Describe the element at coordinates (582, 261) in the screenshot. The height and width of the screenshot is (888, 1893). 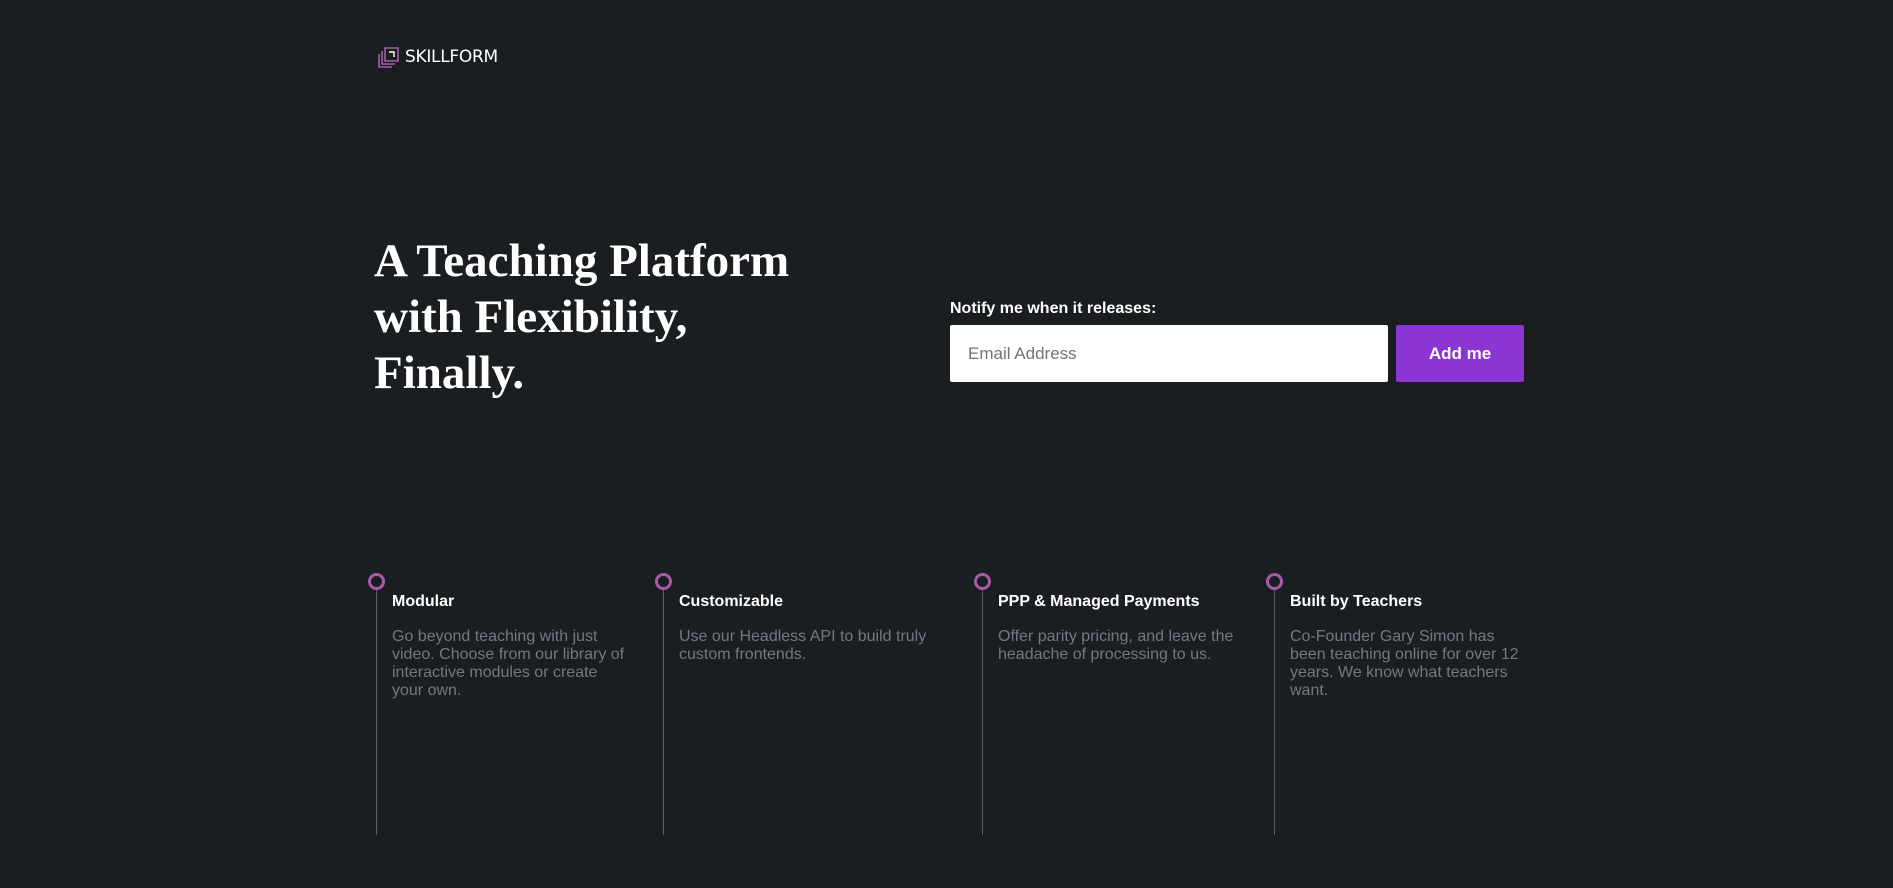
I see `hero-title-line: A Teaching Platform` at that location.